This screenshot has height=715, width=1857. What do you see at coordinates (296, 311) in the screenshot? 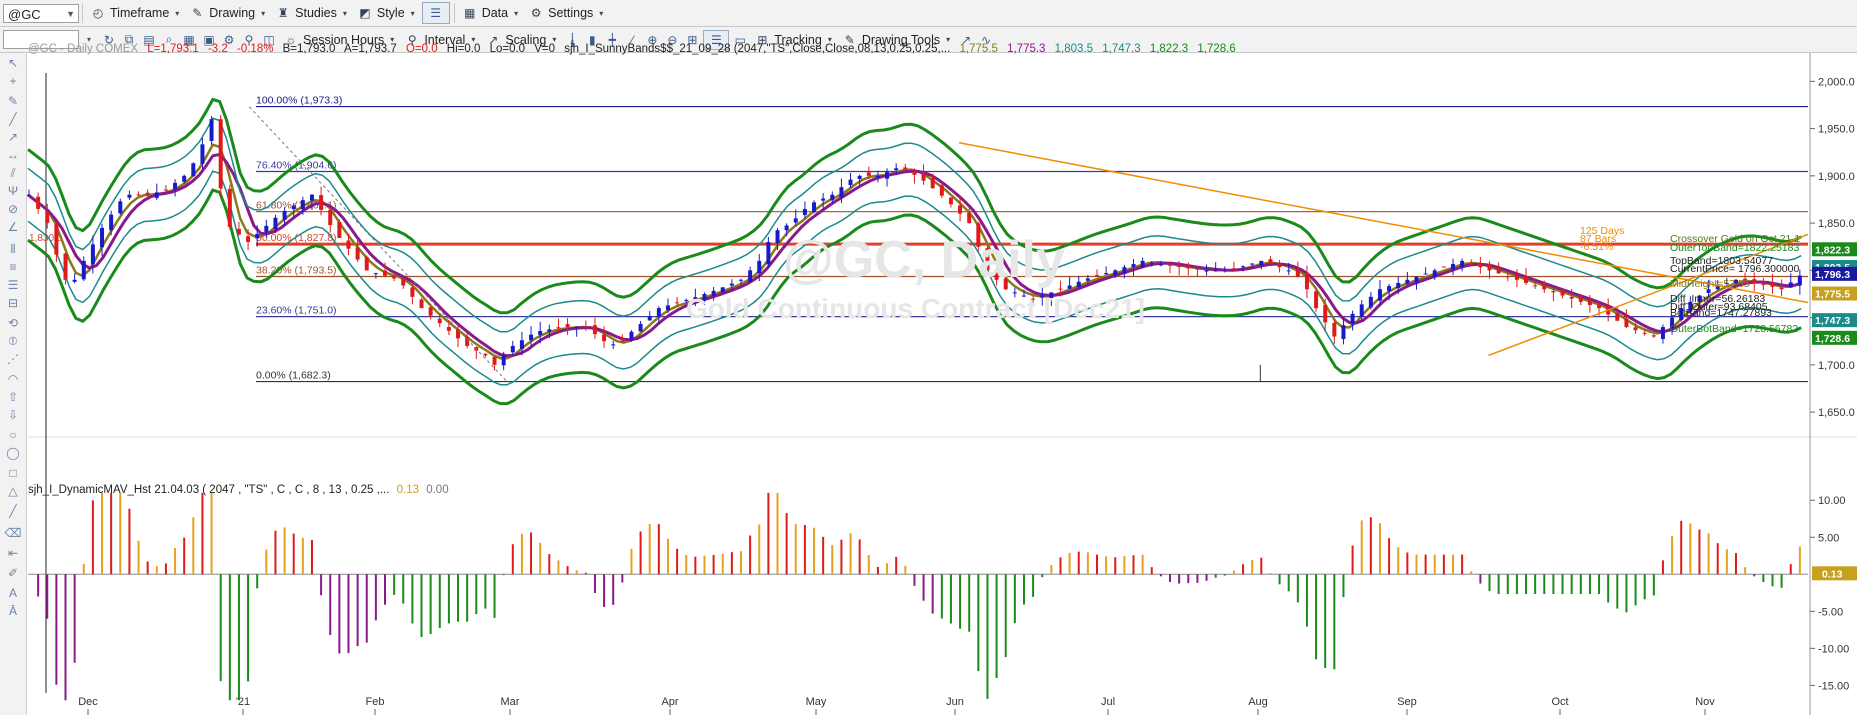
I see `fib-level-label: 23.60% (1,751.0)` at bounding box center [296, 311].